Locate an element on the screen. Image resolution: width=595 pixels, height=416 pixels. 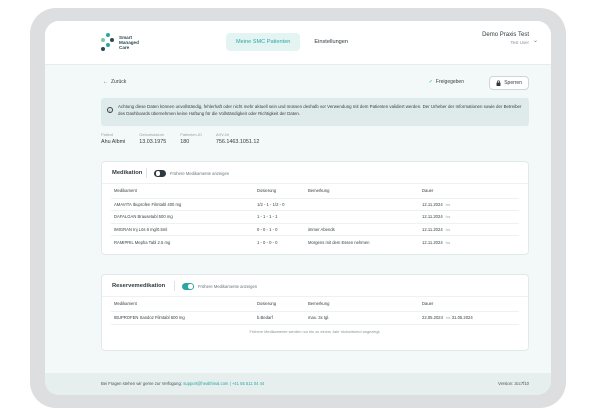
released-status: ✓ Freigegeben is located at coordinates (446, 82).